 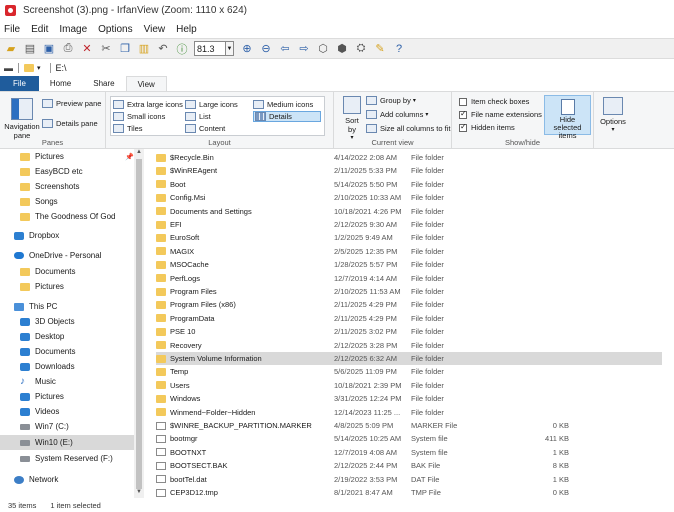 I want to click on copy-icon: ❐, so click(x=125, y=48).